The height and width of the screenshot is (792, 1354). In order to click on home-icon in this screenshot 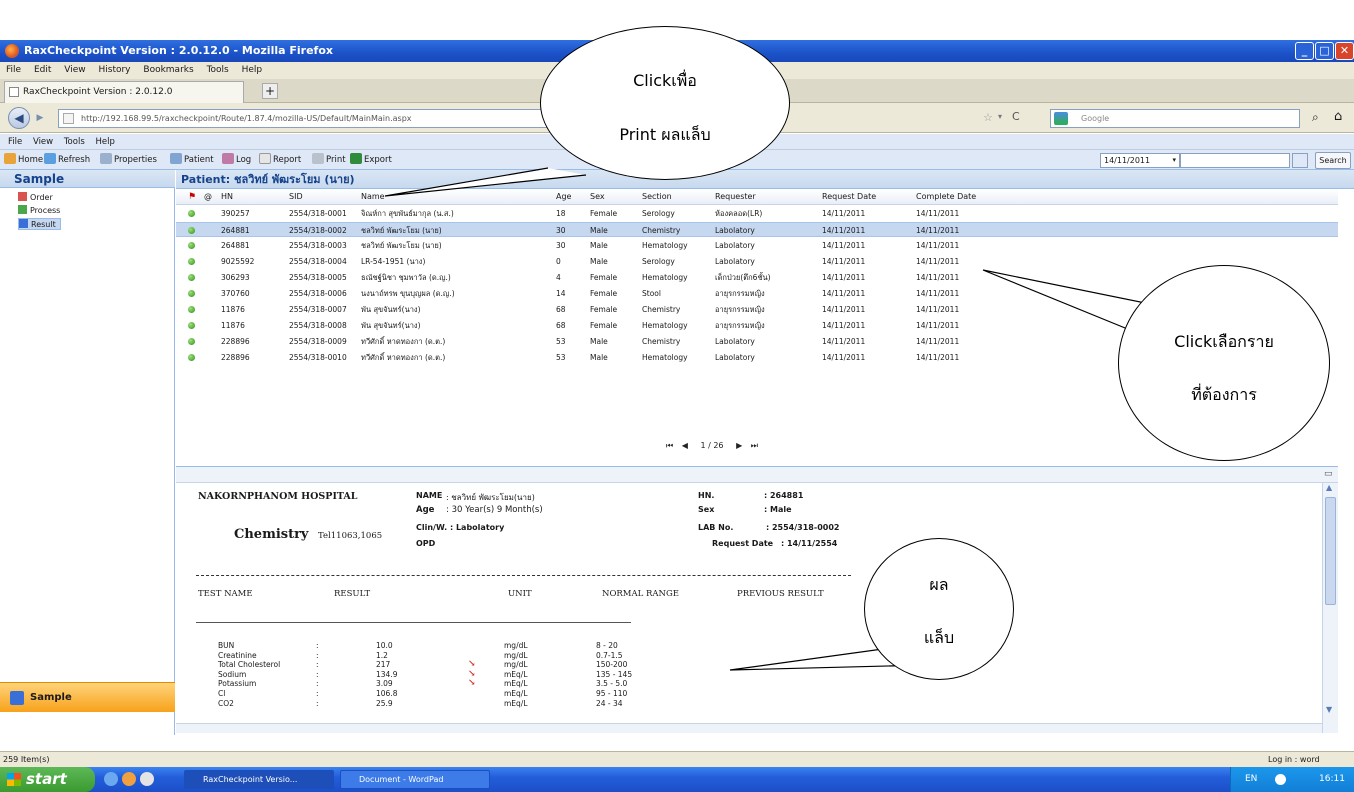, I will do `click(10, 158)`.